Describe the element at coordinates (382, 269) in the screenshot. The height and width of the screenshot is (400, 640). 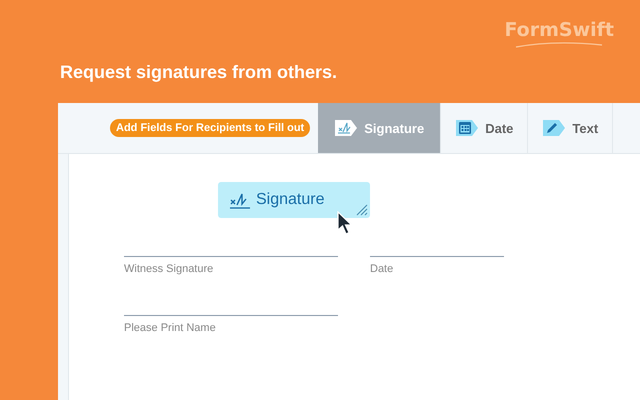
I see `field-label: Date` at that location.